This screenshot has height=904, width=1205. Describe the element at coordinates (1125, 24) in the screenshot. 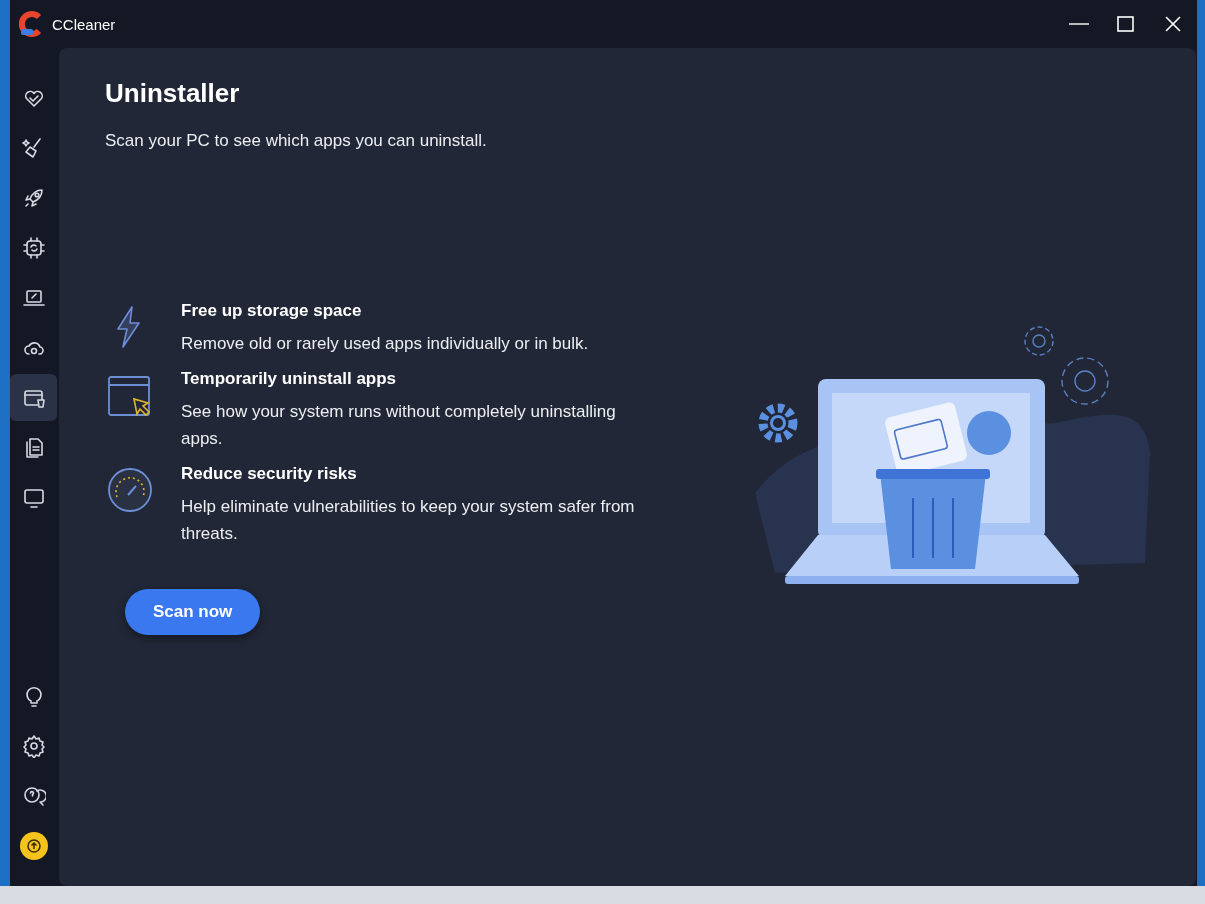

I see `maximize-icon` at that location.